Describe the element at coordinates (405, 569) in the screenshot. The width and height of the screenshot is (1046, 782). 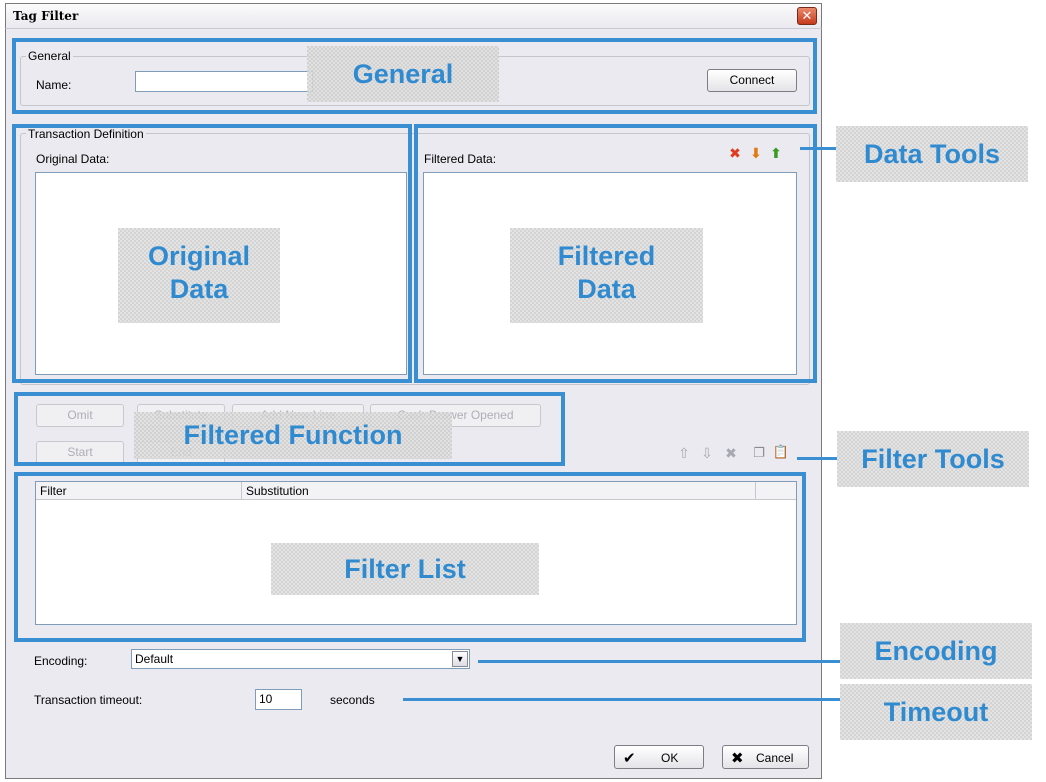
I see `filter-list-annotation-label: Filter List` at that location.